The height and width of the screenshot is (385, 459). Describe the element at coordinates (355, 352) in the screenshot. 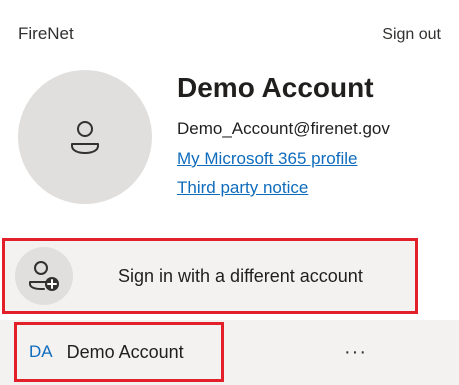

I see `more-options-icon: ···` at that location.